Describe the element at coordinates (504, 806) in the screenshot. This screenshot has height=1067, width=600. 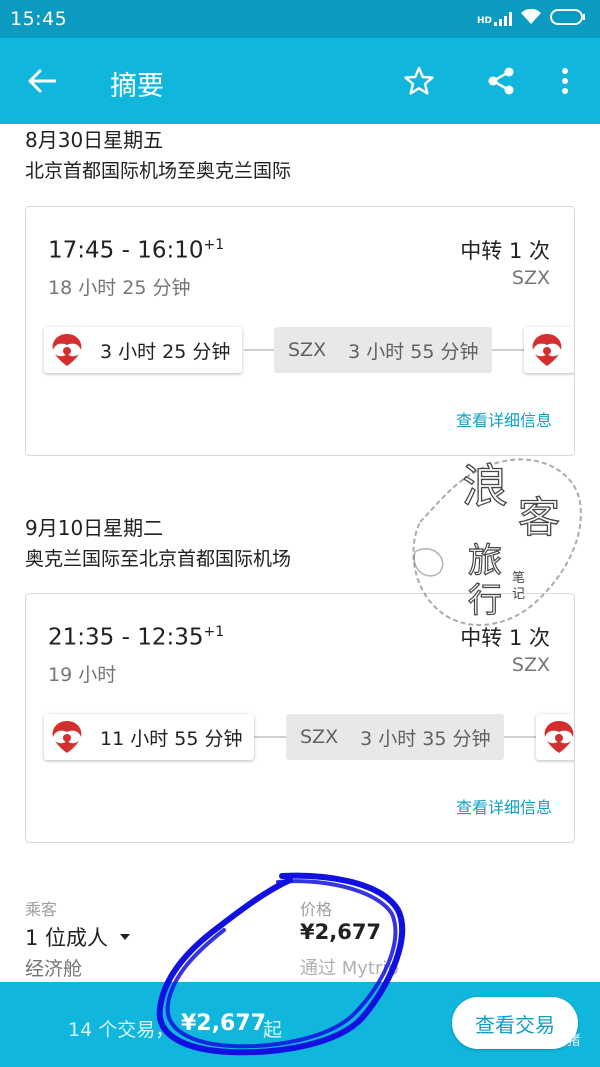
I see `inbound-details-link: 查看详细信息` at that location.